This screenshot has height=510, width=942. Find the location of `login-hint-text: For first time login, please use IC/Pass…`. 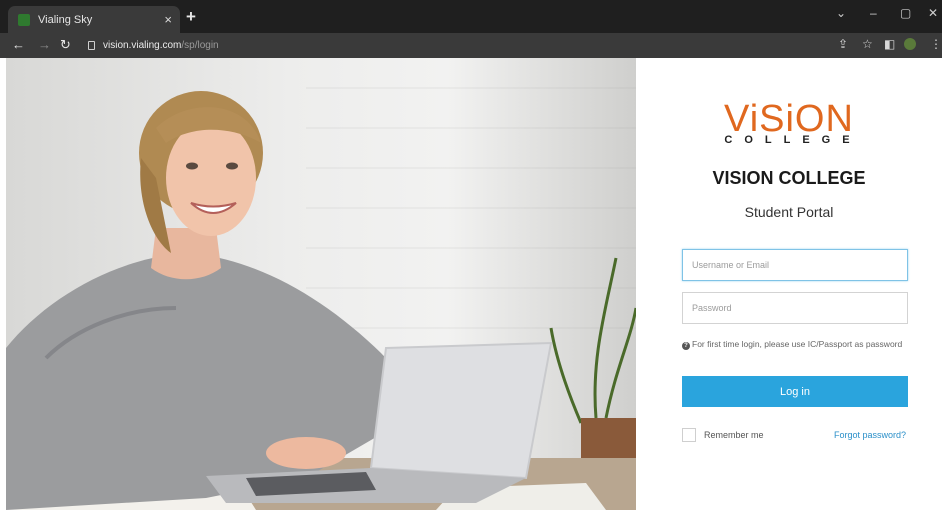

login-hint-text: For first time login, please use IC/Pass… is located at coordinates (797, 344).